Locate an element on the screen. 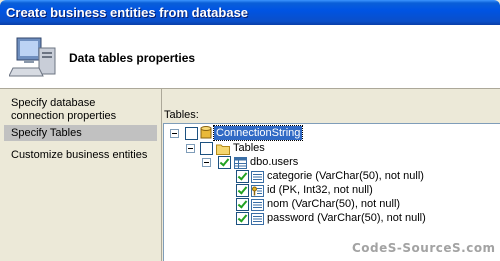  nav-item-specify-tables: Specify Tables is located at coordinates (80, 133).